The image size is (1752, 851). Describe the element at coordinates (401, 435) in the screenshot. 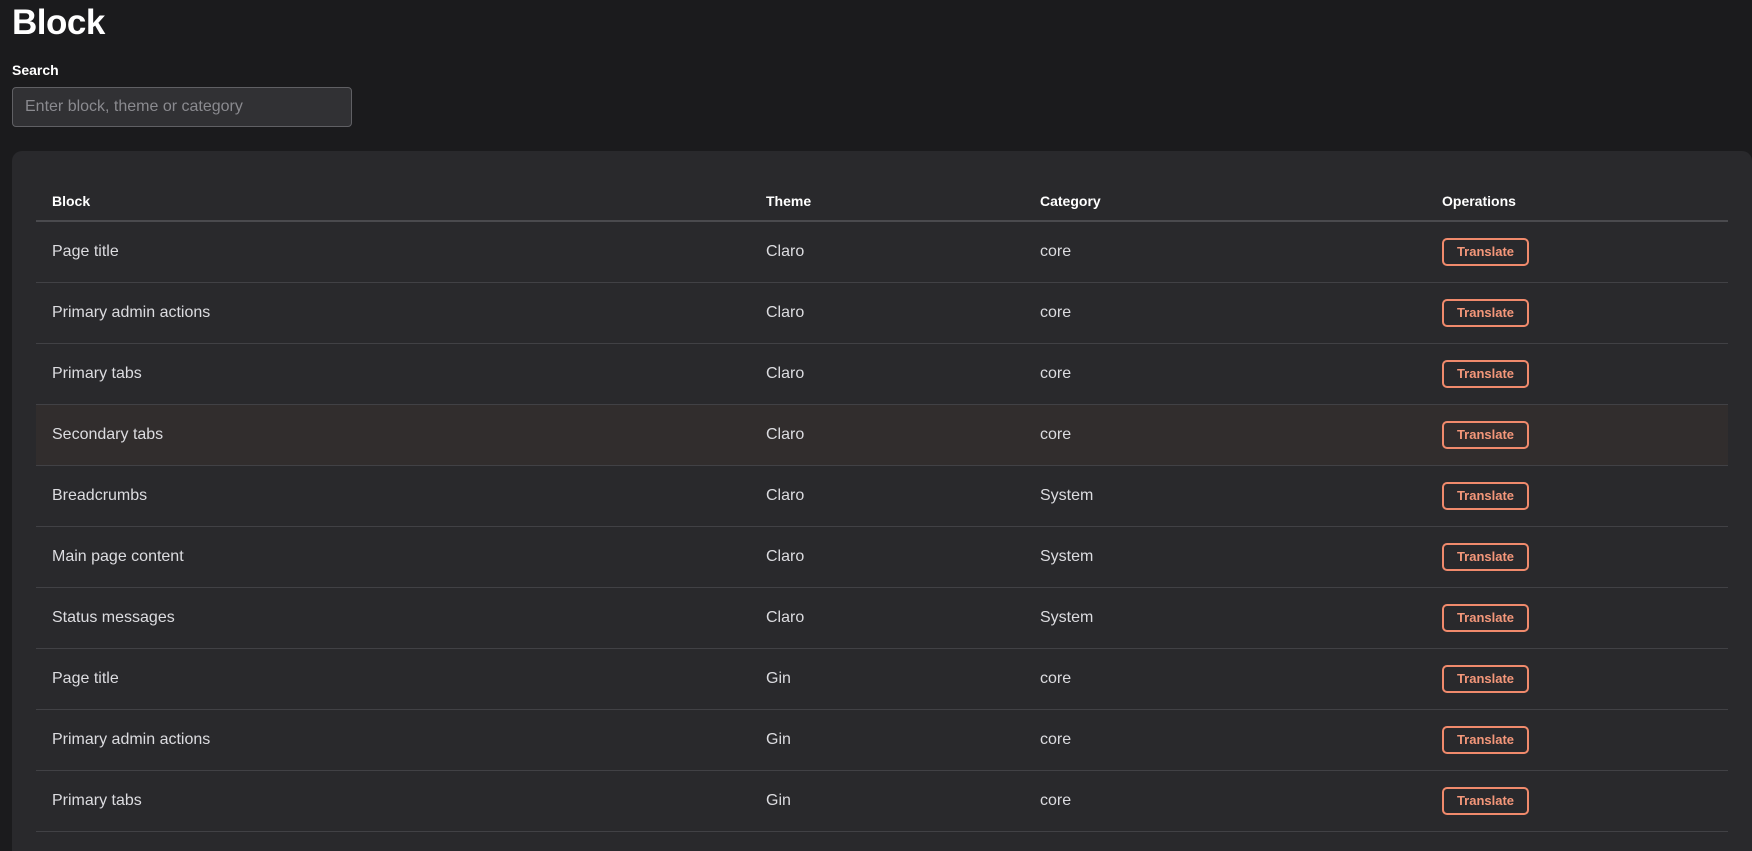

I see `cell-block: Secondary tabs` at that location.